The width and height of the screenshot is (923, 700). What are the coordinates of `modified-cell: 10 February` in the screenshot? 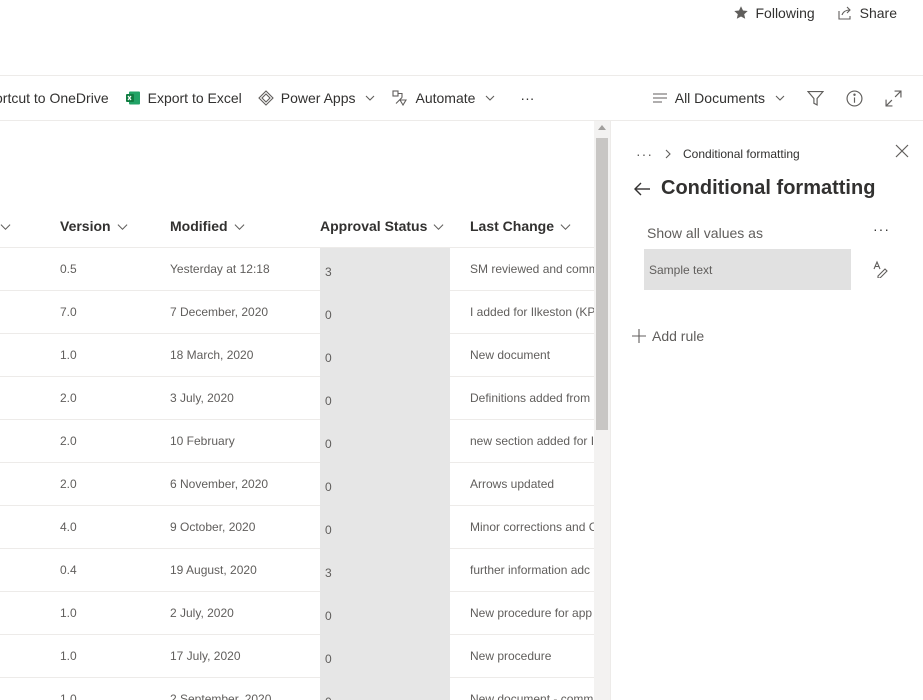 It's located at (202, 441).